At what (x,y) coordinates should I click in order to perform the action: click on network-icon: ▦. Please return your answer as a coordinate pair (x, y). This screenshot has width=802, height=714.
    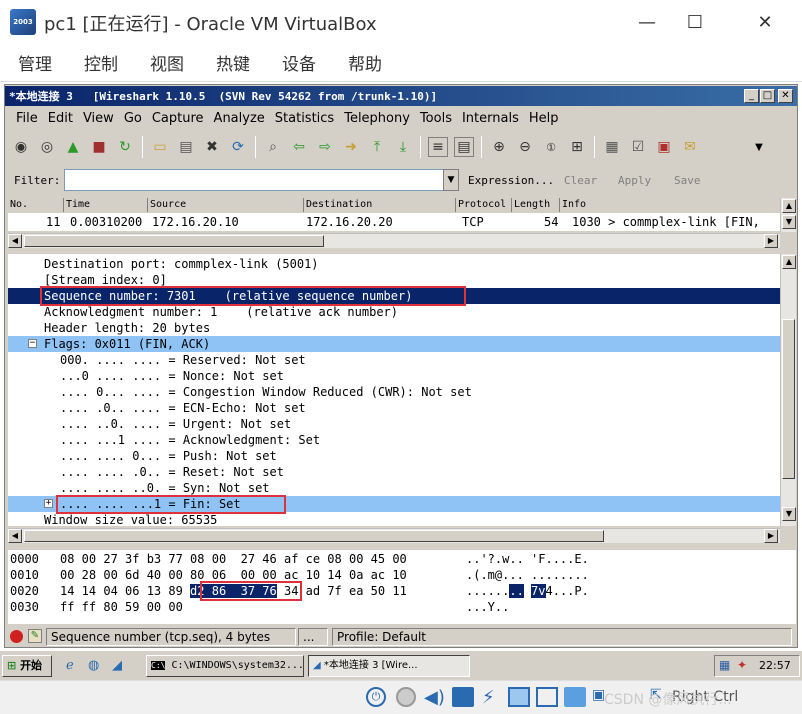
    Looking at the image, I should click on (724, 665).